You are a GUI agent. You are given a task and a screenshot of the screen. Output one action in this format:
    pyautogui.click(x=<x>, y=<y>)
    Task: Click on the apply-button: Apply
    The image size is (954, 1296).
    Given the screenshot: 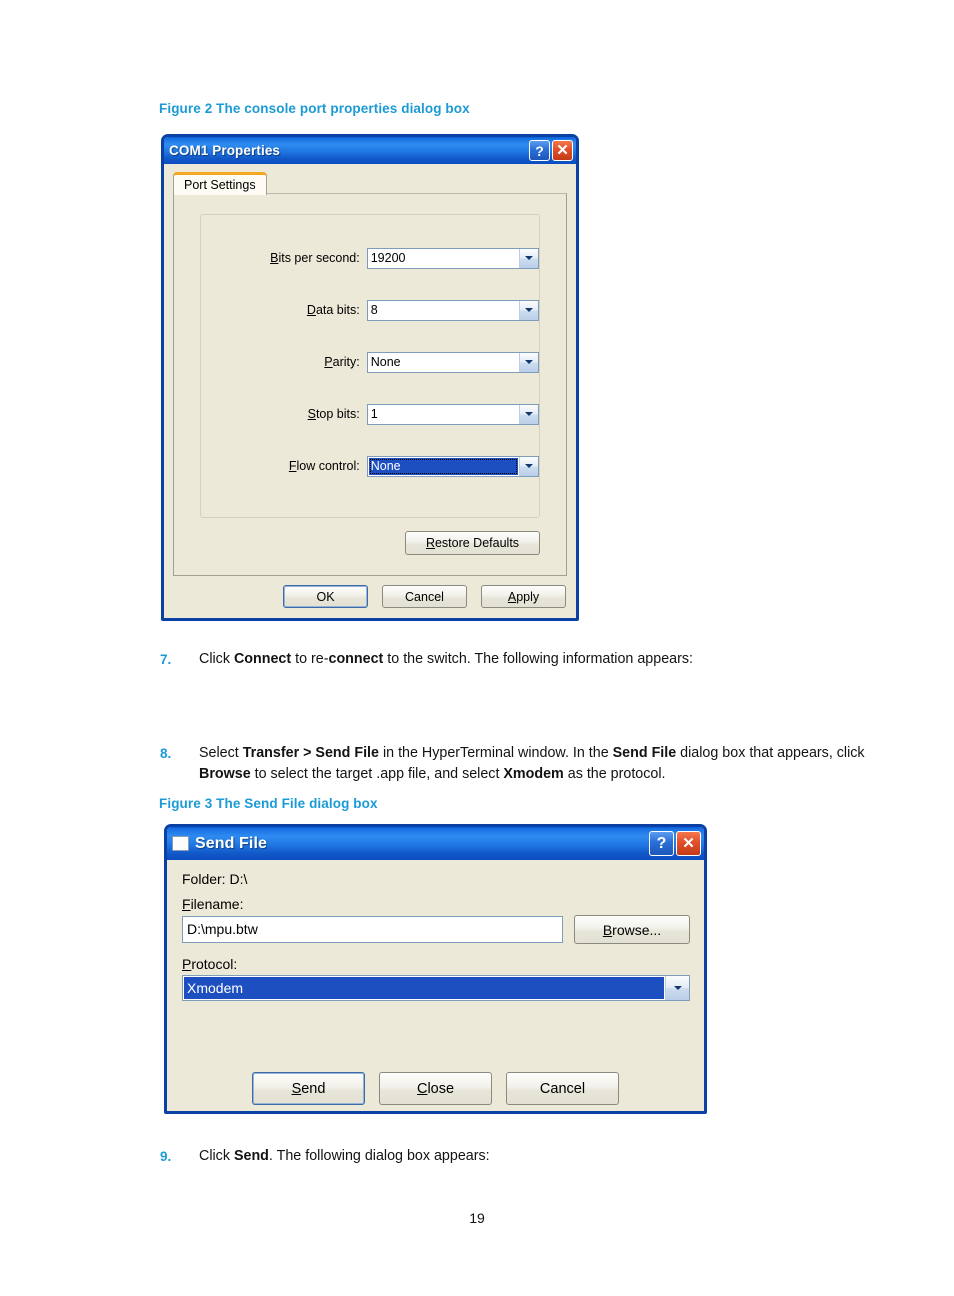 What is the action you would take?
    pyautogui.click(x=523, y=596)
    